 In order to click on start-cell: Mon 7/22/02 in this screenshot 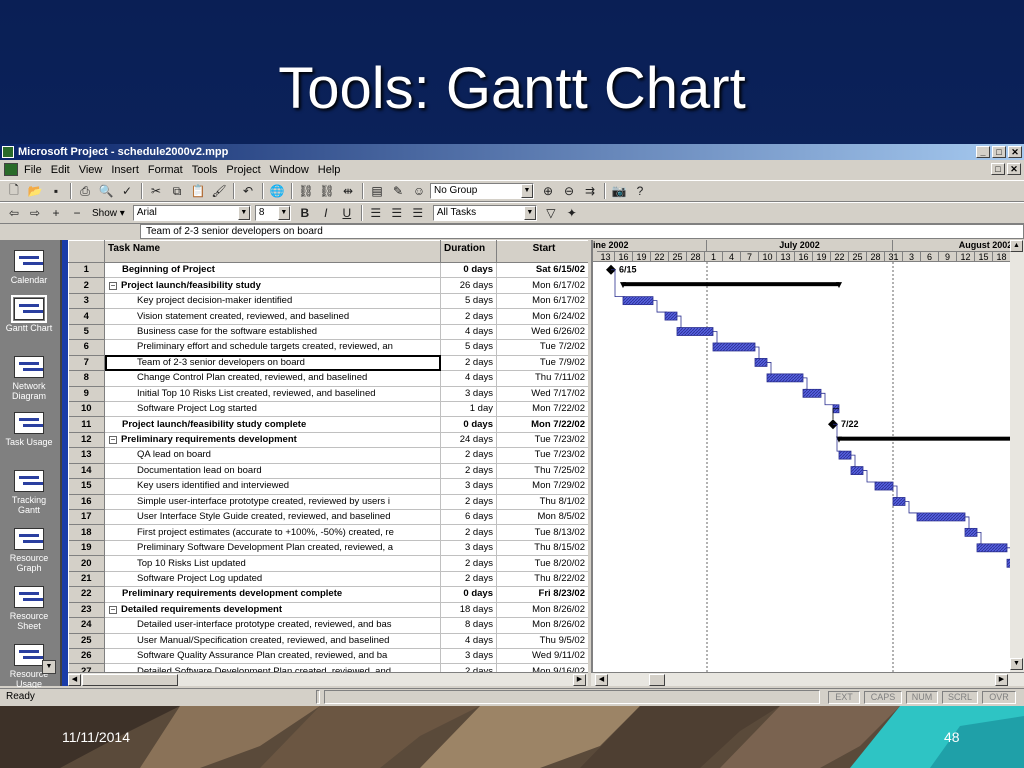, I will do `click(542, 409)`.